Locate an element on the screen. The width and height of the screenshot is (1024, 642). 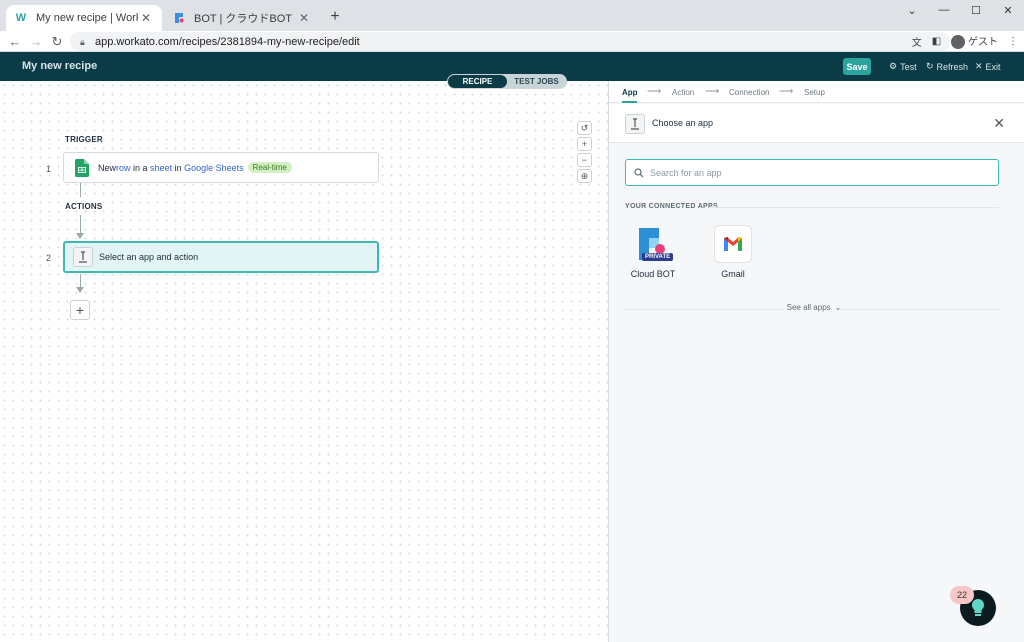
browser-tab-cloudbot: BOT | クラウドBOT ✕ is located at coordinates (242, 18).